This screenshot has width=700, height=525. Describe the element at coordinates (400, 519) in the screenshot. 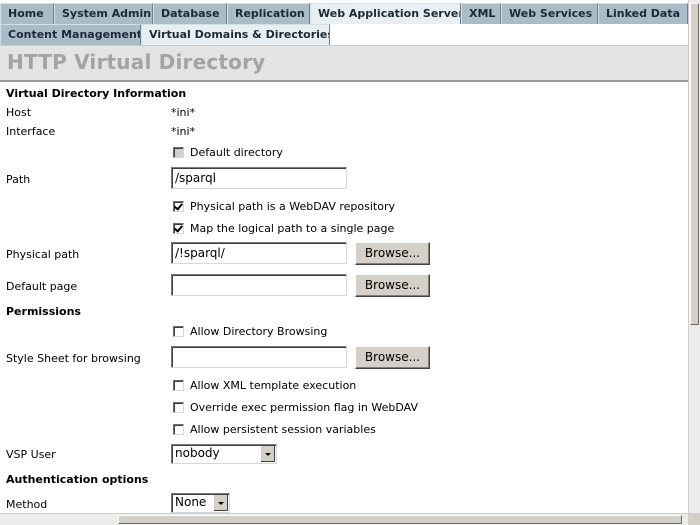

I see `horizontal-scroll-thumb` at that location.